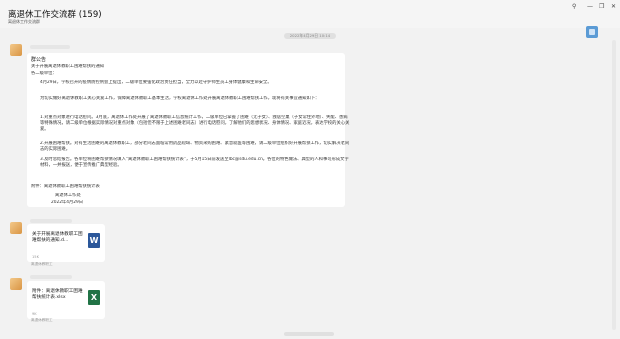  Describe the element at coordinates (35, 257) in the screenshot. I see `file-size: 15K` at that location.